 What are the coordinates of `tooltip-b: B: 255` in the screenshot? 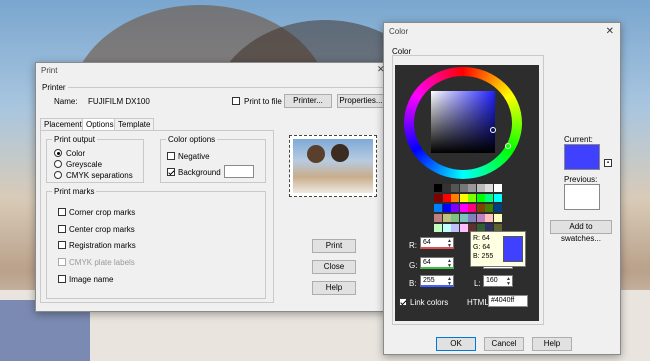 It's located at (483, 256).